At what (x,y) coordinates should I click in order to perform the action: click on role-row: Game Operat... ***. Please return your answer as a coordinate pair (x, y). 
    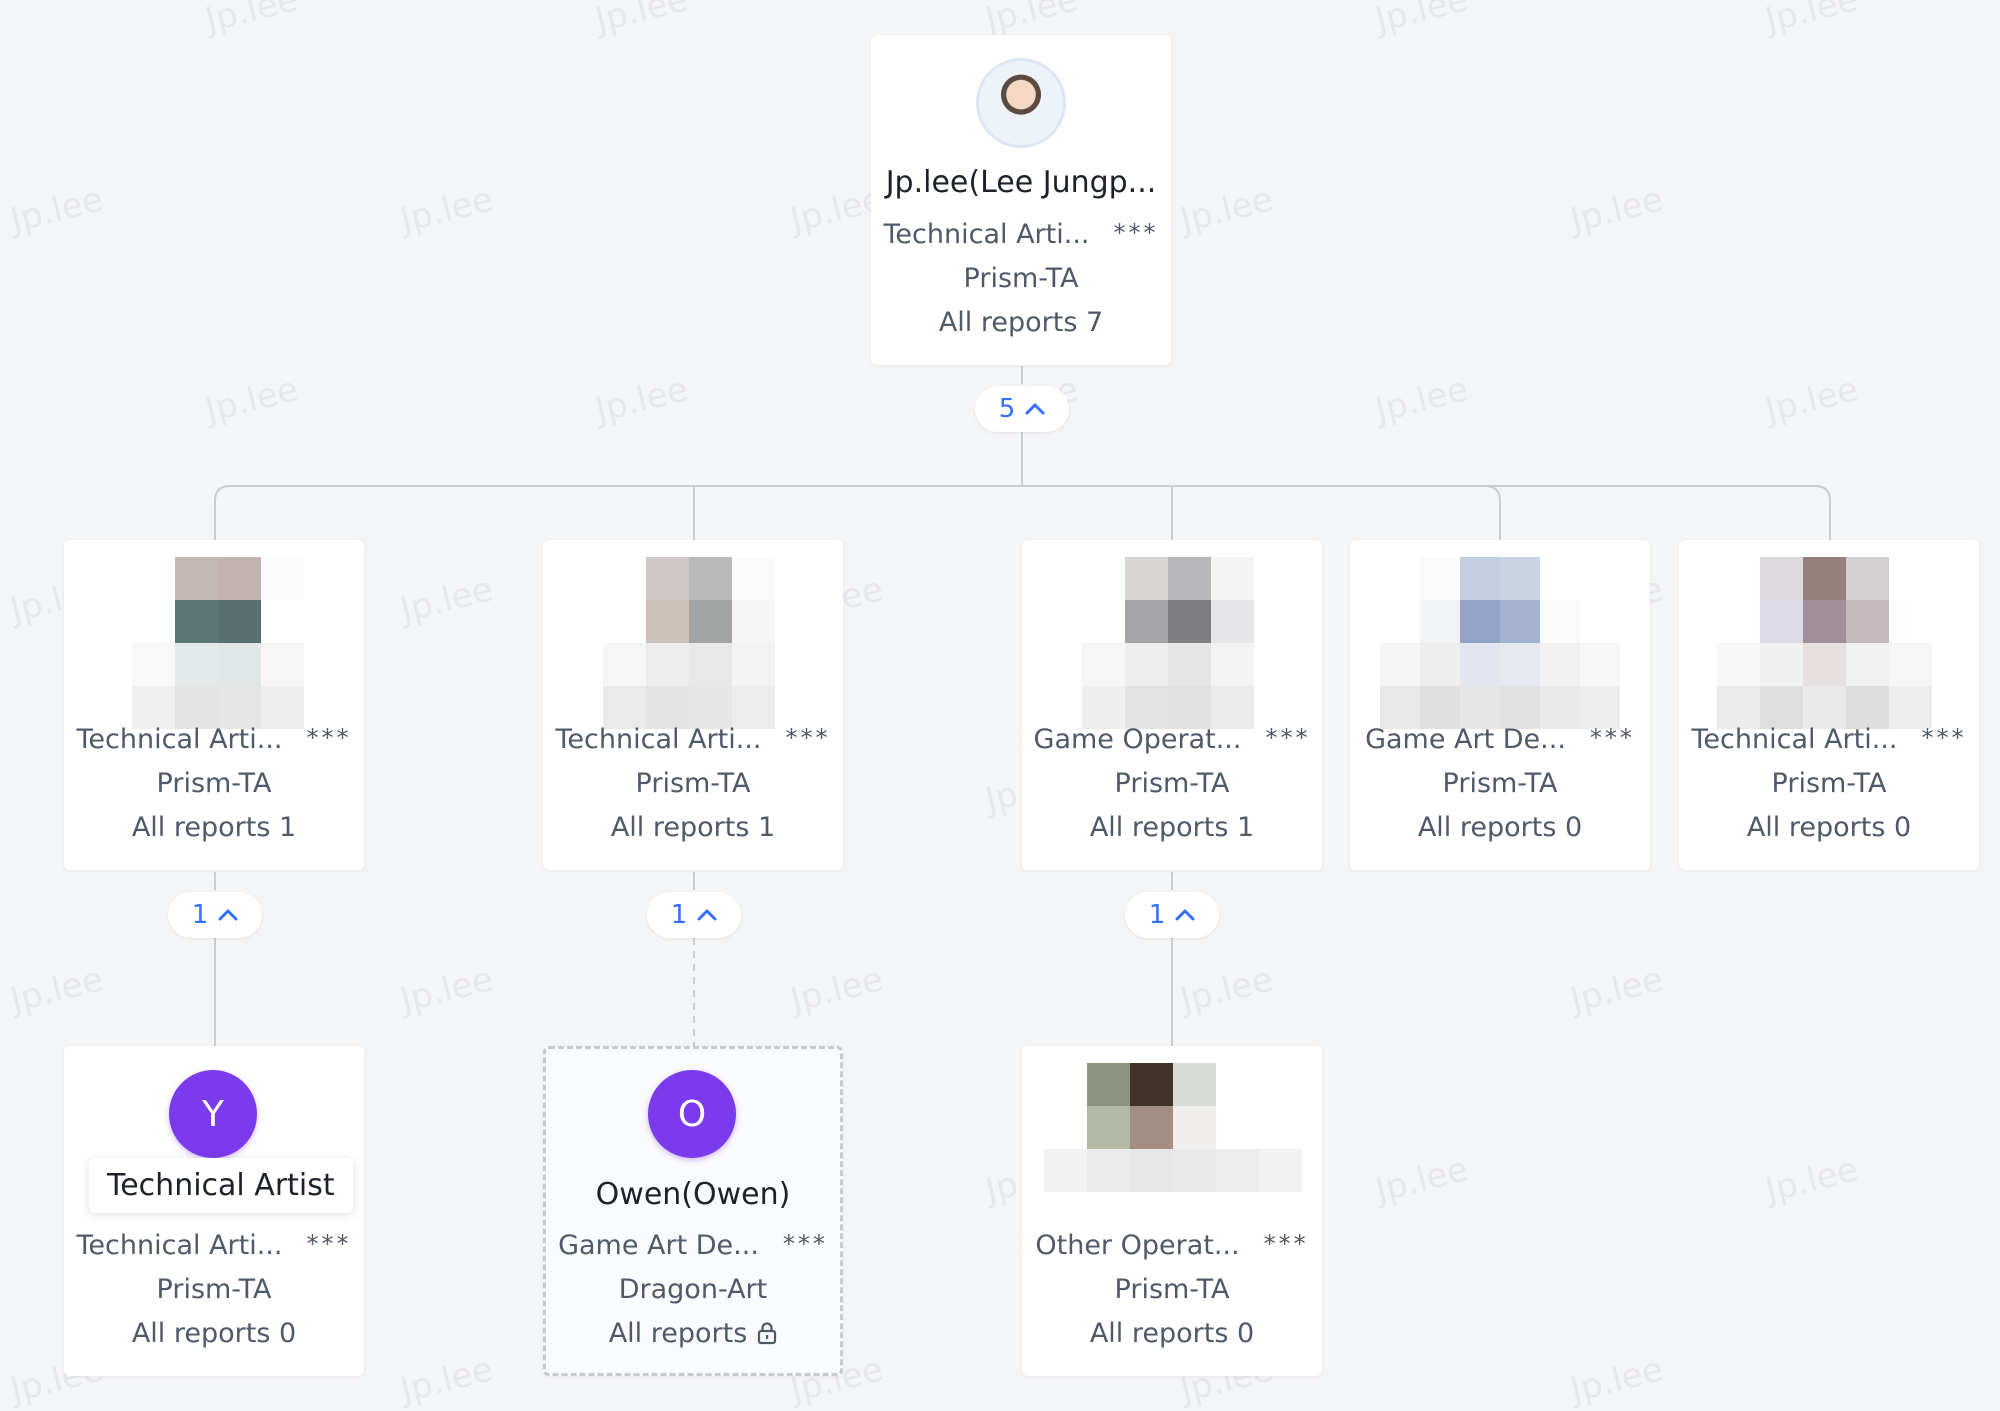
    Looking at the image, I should click on (1172, 739).